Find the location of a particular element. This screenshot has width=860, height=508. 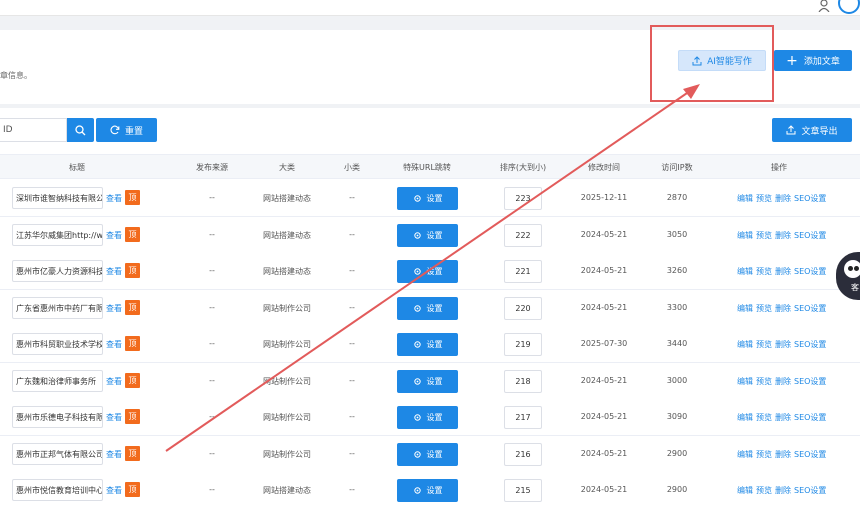

title-field: 江苏华尔威集团http://w is located at coordinates (57, 234).